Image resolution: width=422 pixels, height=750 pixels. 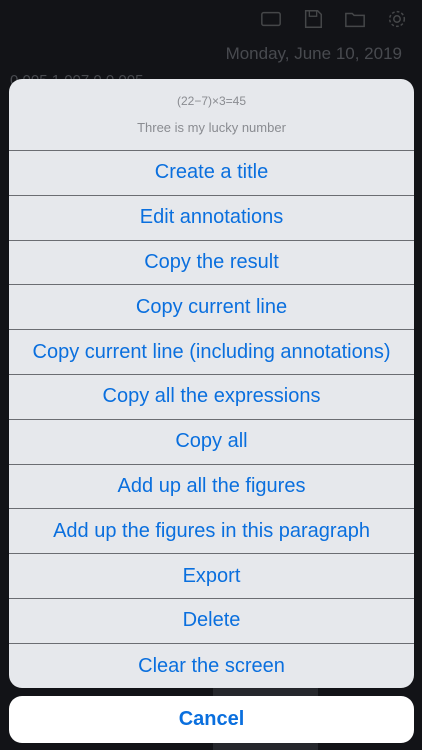 What do you see at coordinates (211, 719) in the screenshot?
I see `cancel-button: Cancel` at bounding box center [211, 719].